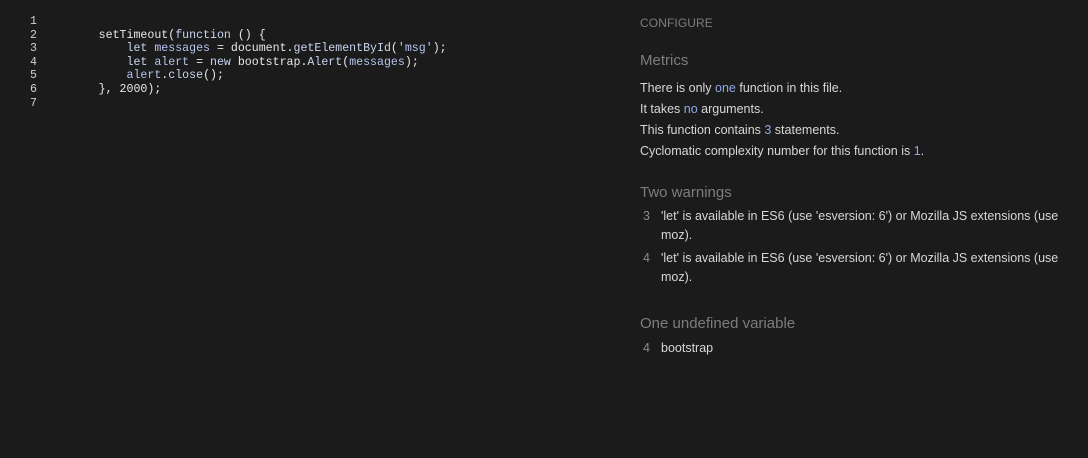 Image resolution: width=1088 pixels, height=458 pixels. I want to click on code-token: getElementById, so click(342, 49).